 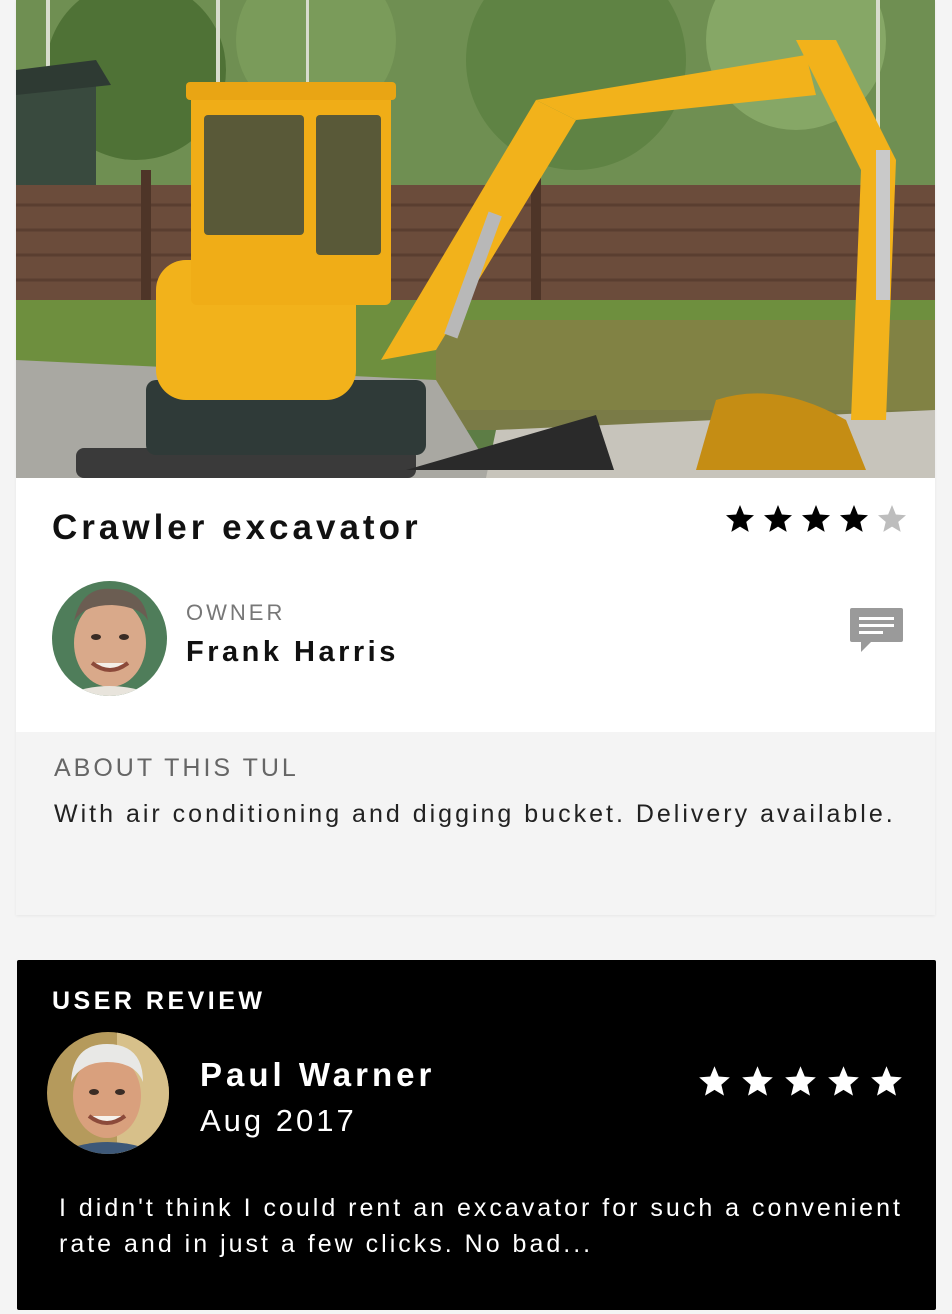 What do you see at coordinates (278, 1120) in the screenshot?
I see `review-date: Aug 2017` at bounding box center [278, 1120].